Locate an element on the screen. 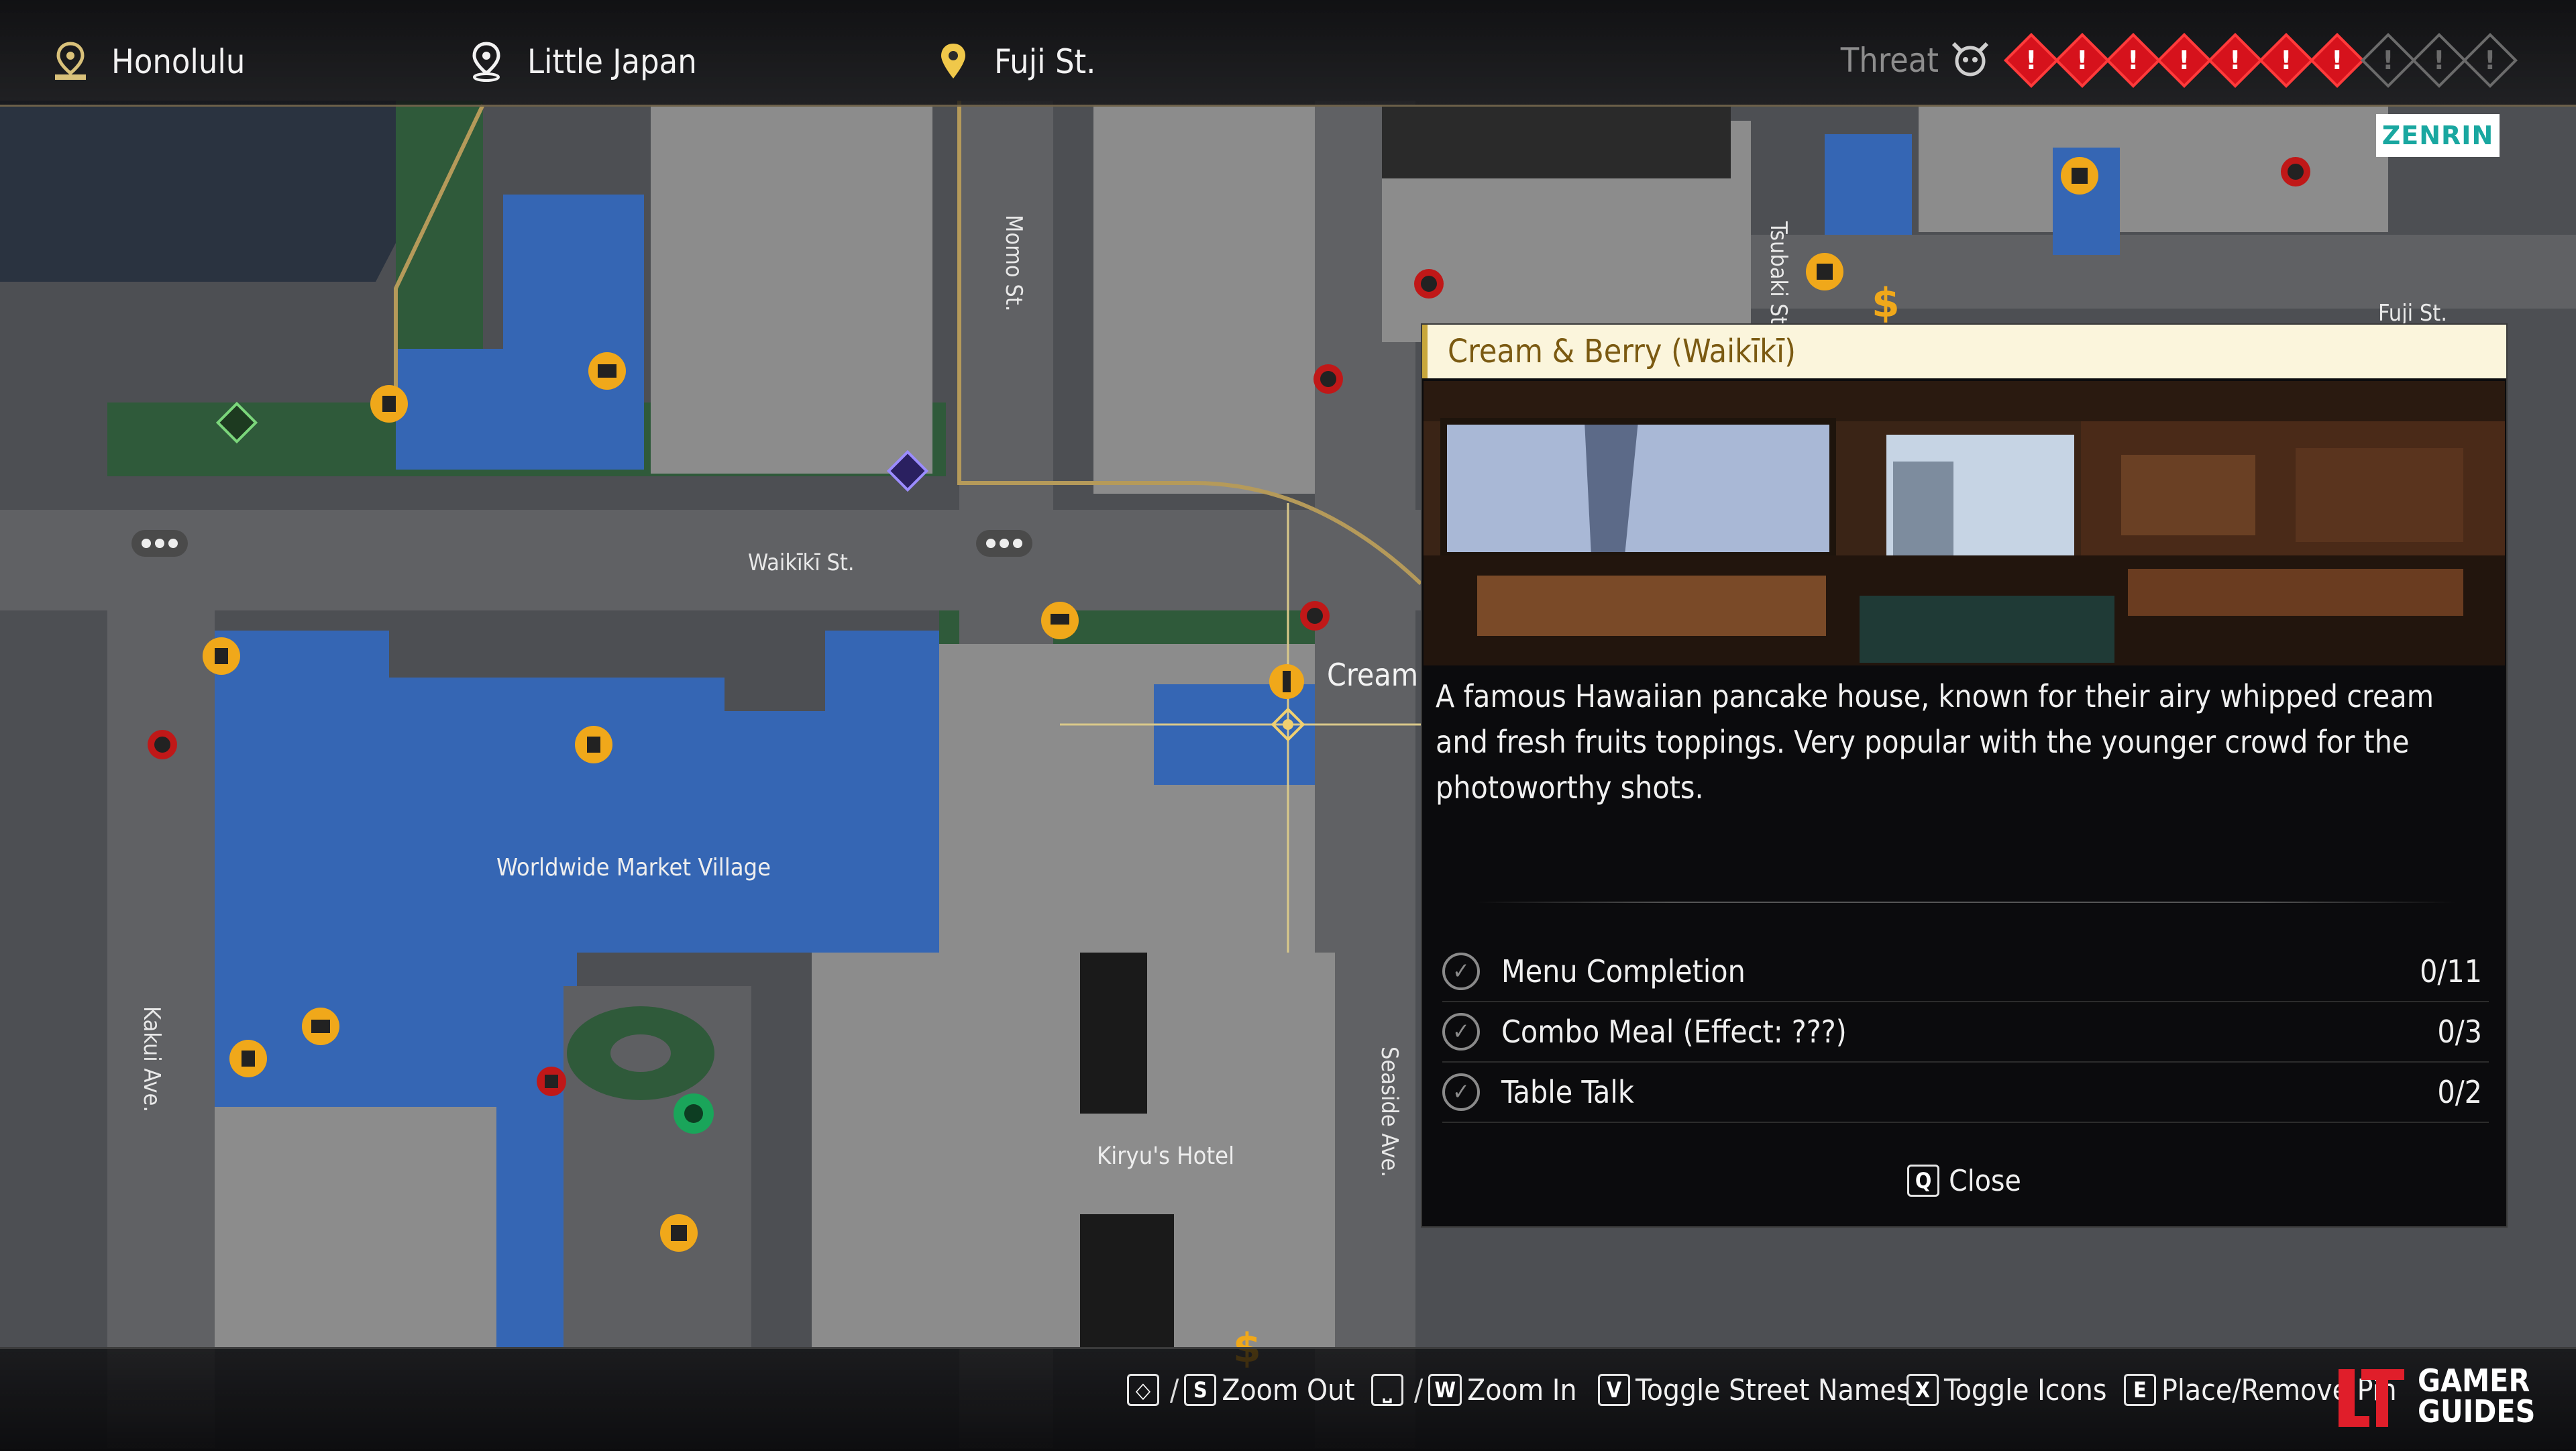 The width and height of the screenshot is (2576, 1451). street-label-tsubaki: Tsubaki St. is located at coordinates (1778, 276).